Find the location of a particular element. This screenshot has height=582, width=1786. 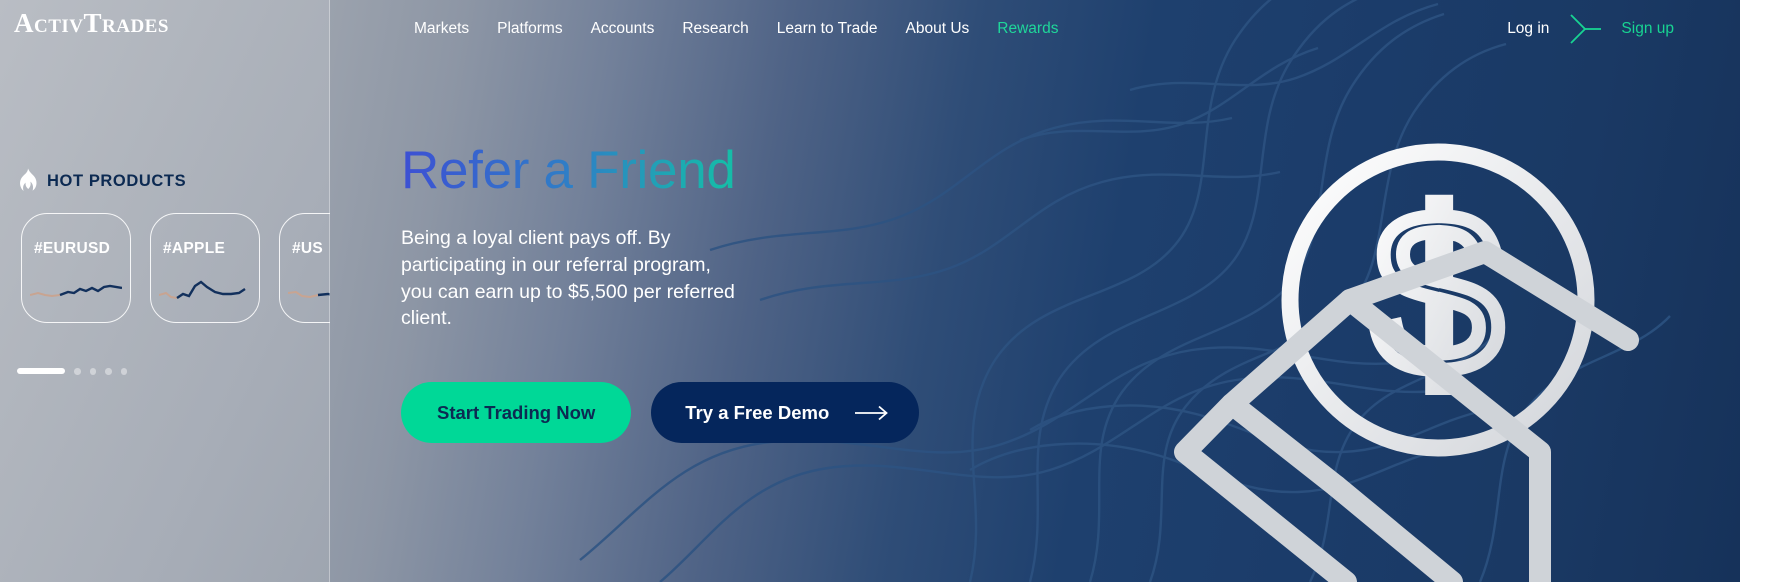

product-card: #APPLE is located at coordinates (205, 268).